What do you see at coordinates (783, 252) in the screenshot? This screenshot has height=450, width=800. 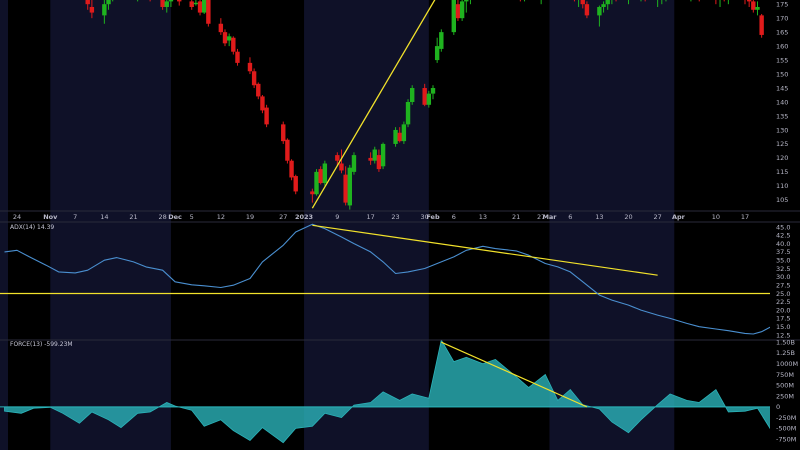 I see `adx-axis-tick: 37.5` at bounding box center [783, 252].